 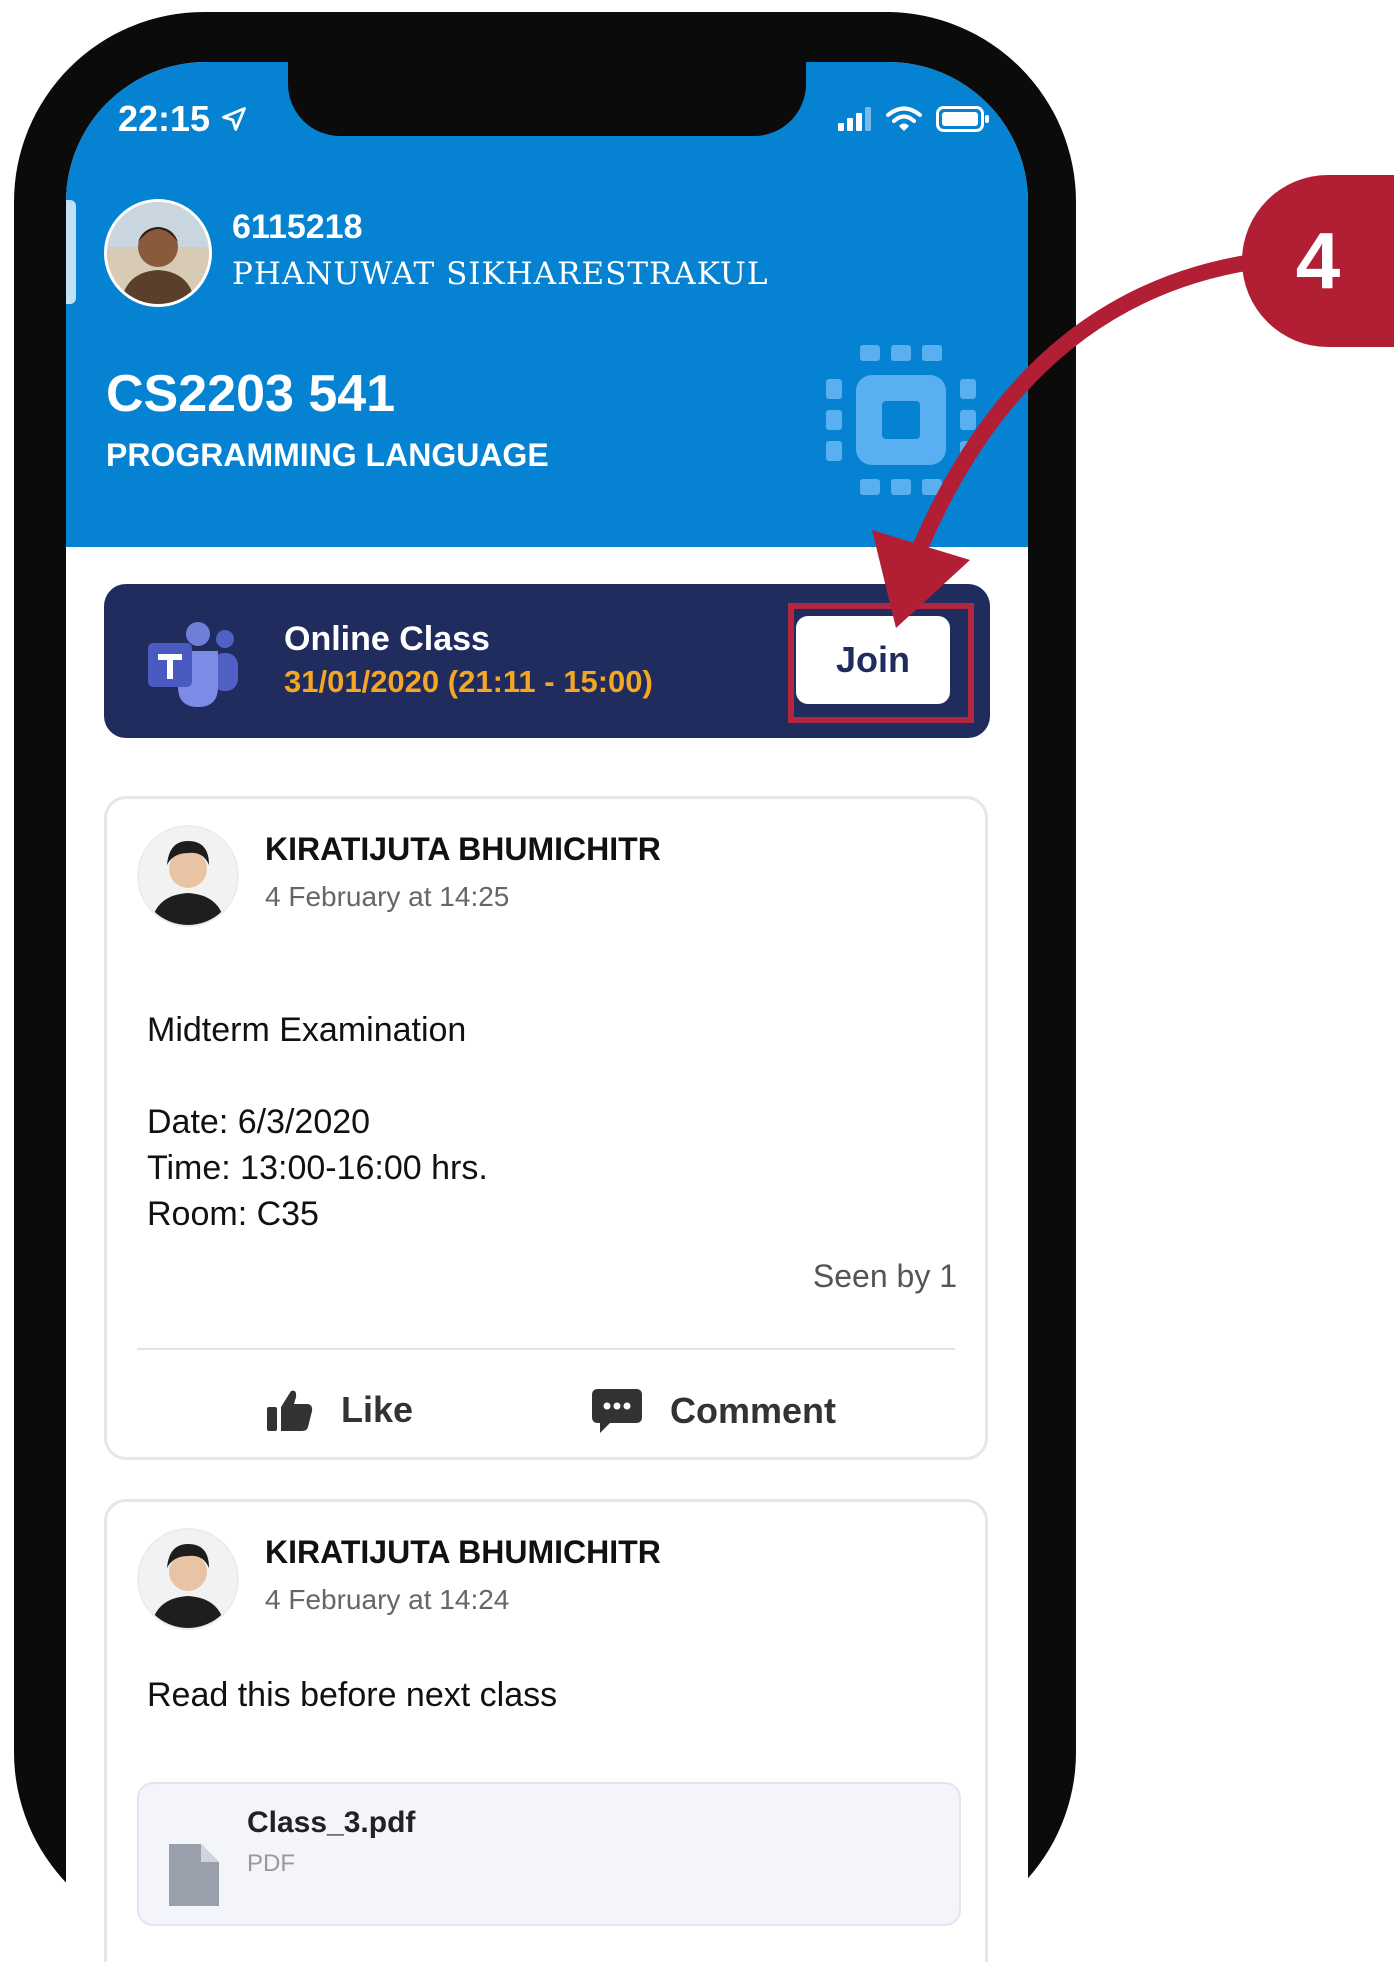 What do you see at coordinates (904, 118) in the screenshot?
I see `wifi-icon` at bounding box center [904, 118].